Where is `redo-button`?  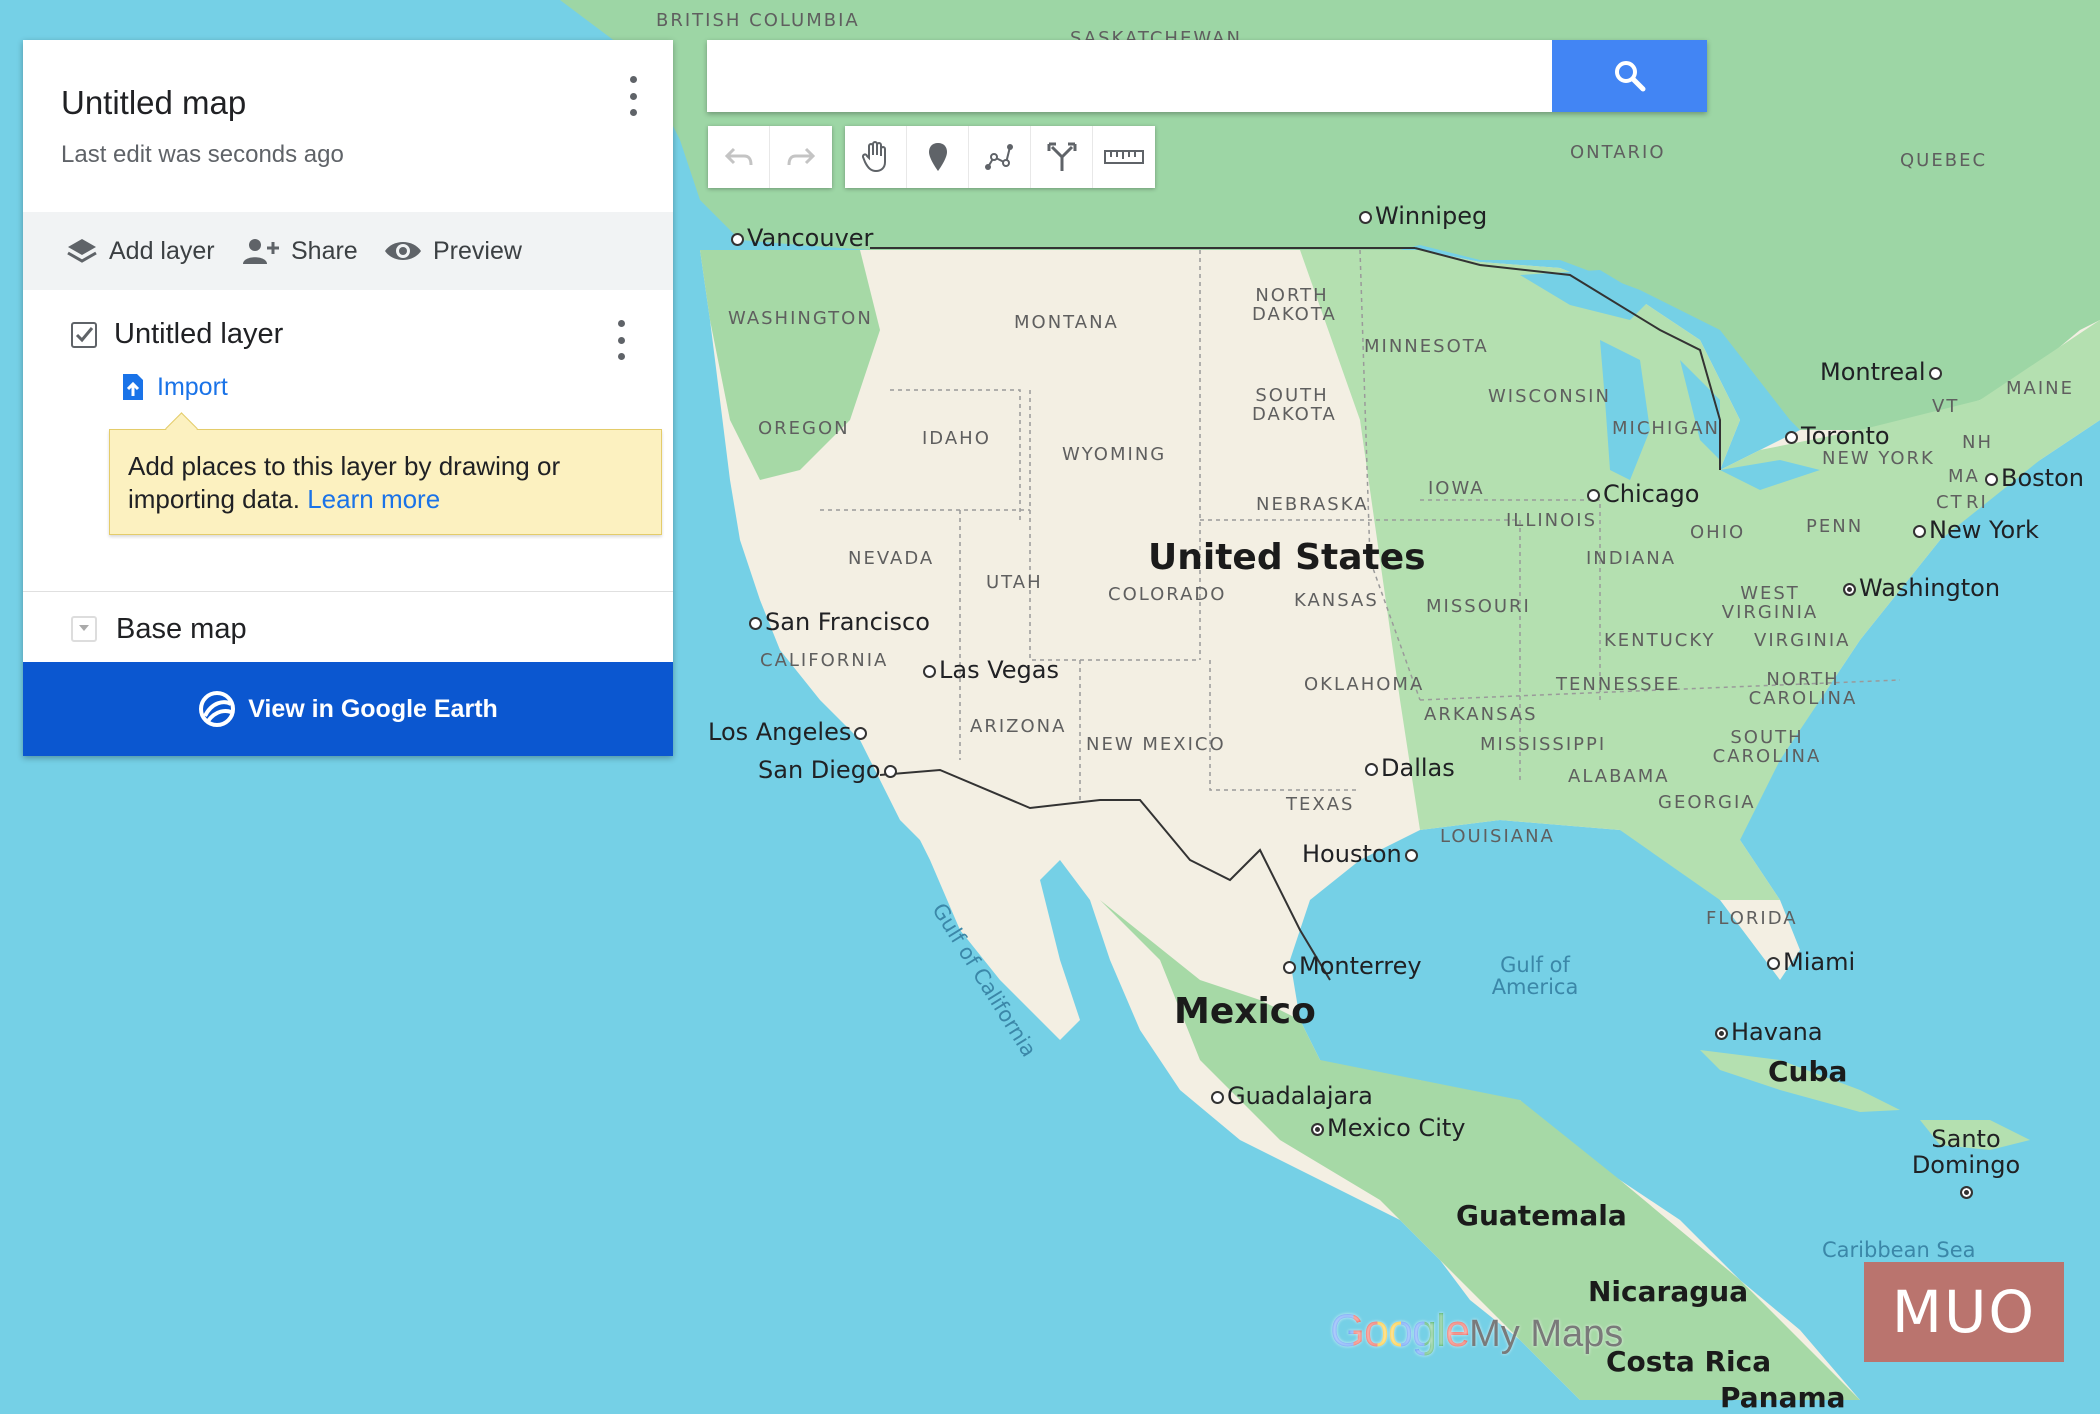
redo-button is located at coordinates (801, 157).